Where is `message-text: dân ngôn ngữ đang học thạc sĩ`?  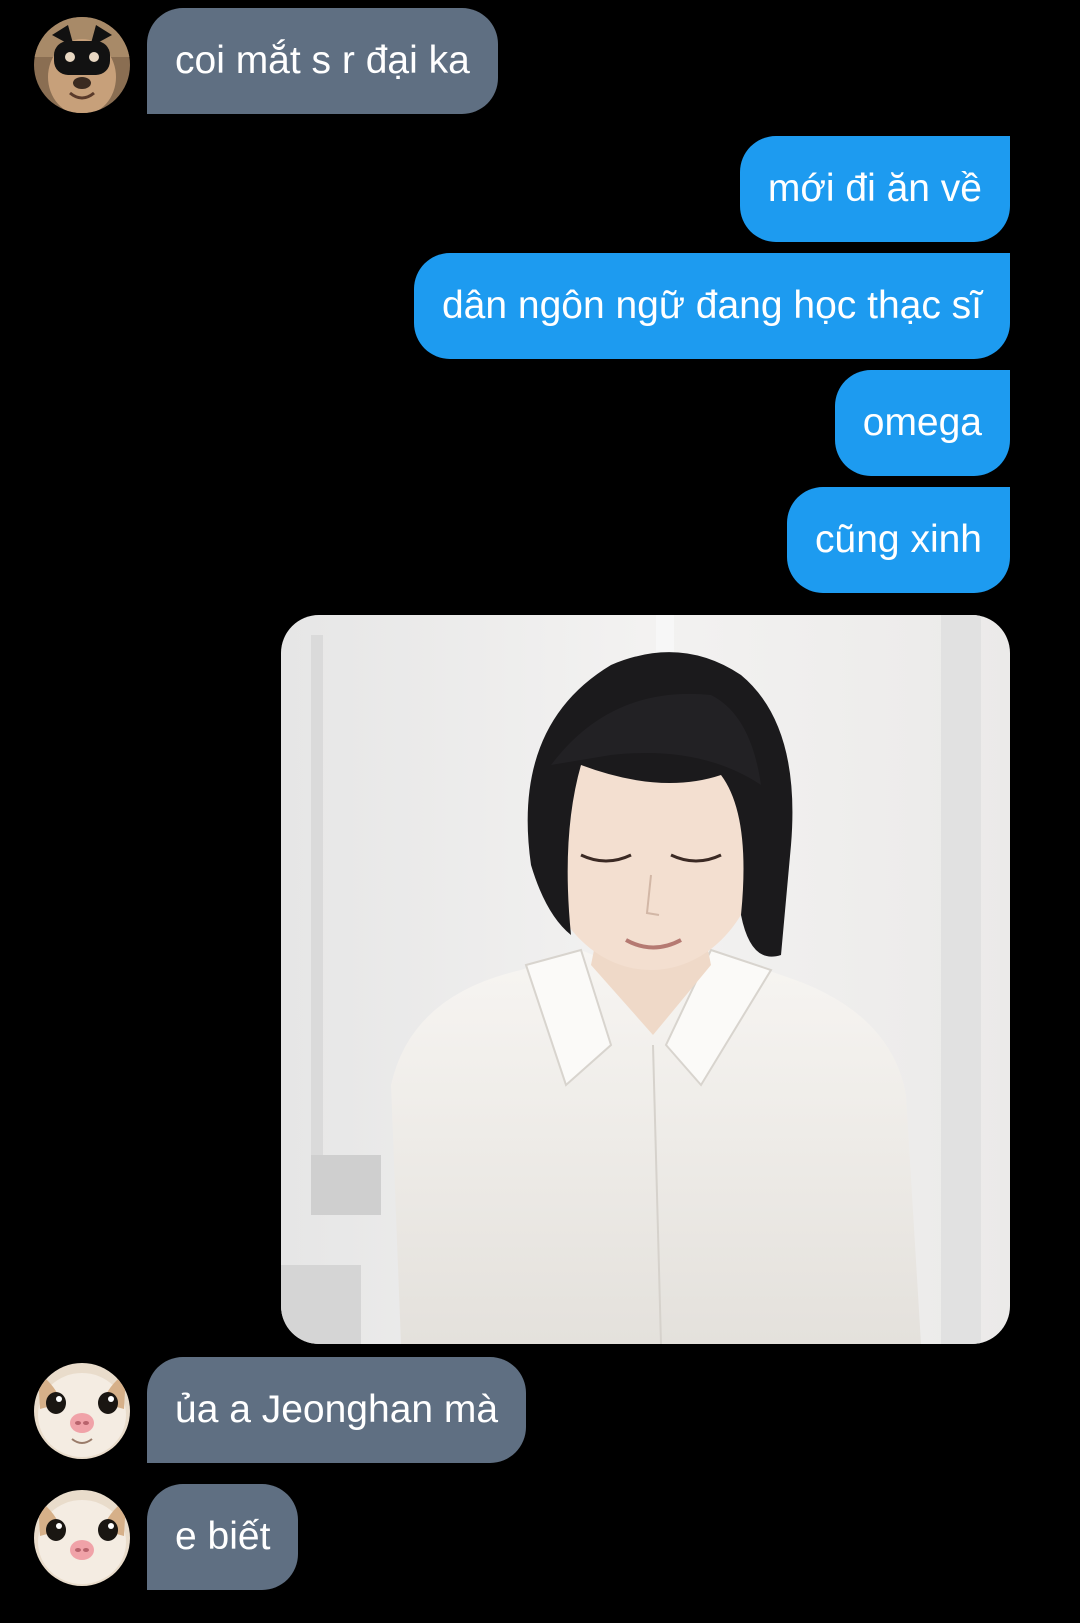
message-text: dân ngôn ngữ đang học thạc sĩ is located at coordinates (711, 305).